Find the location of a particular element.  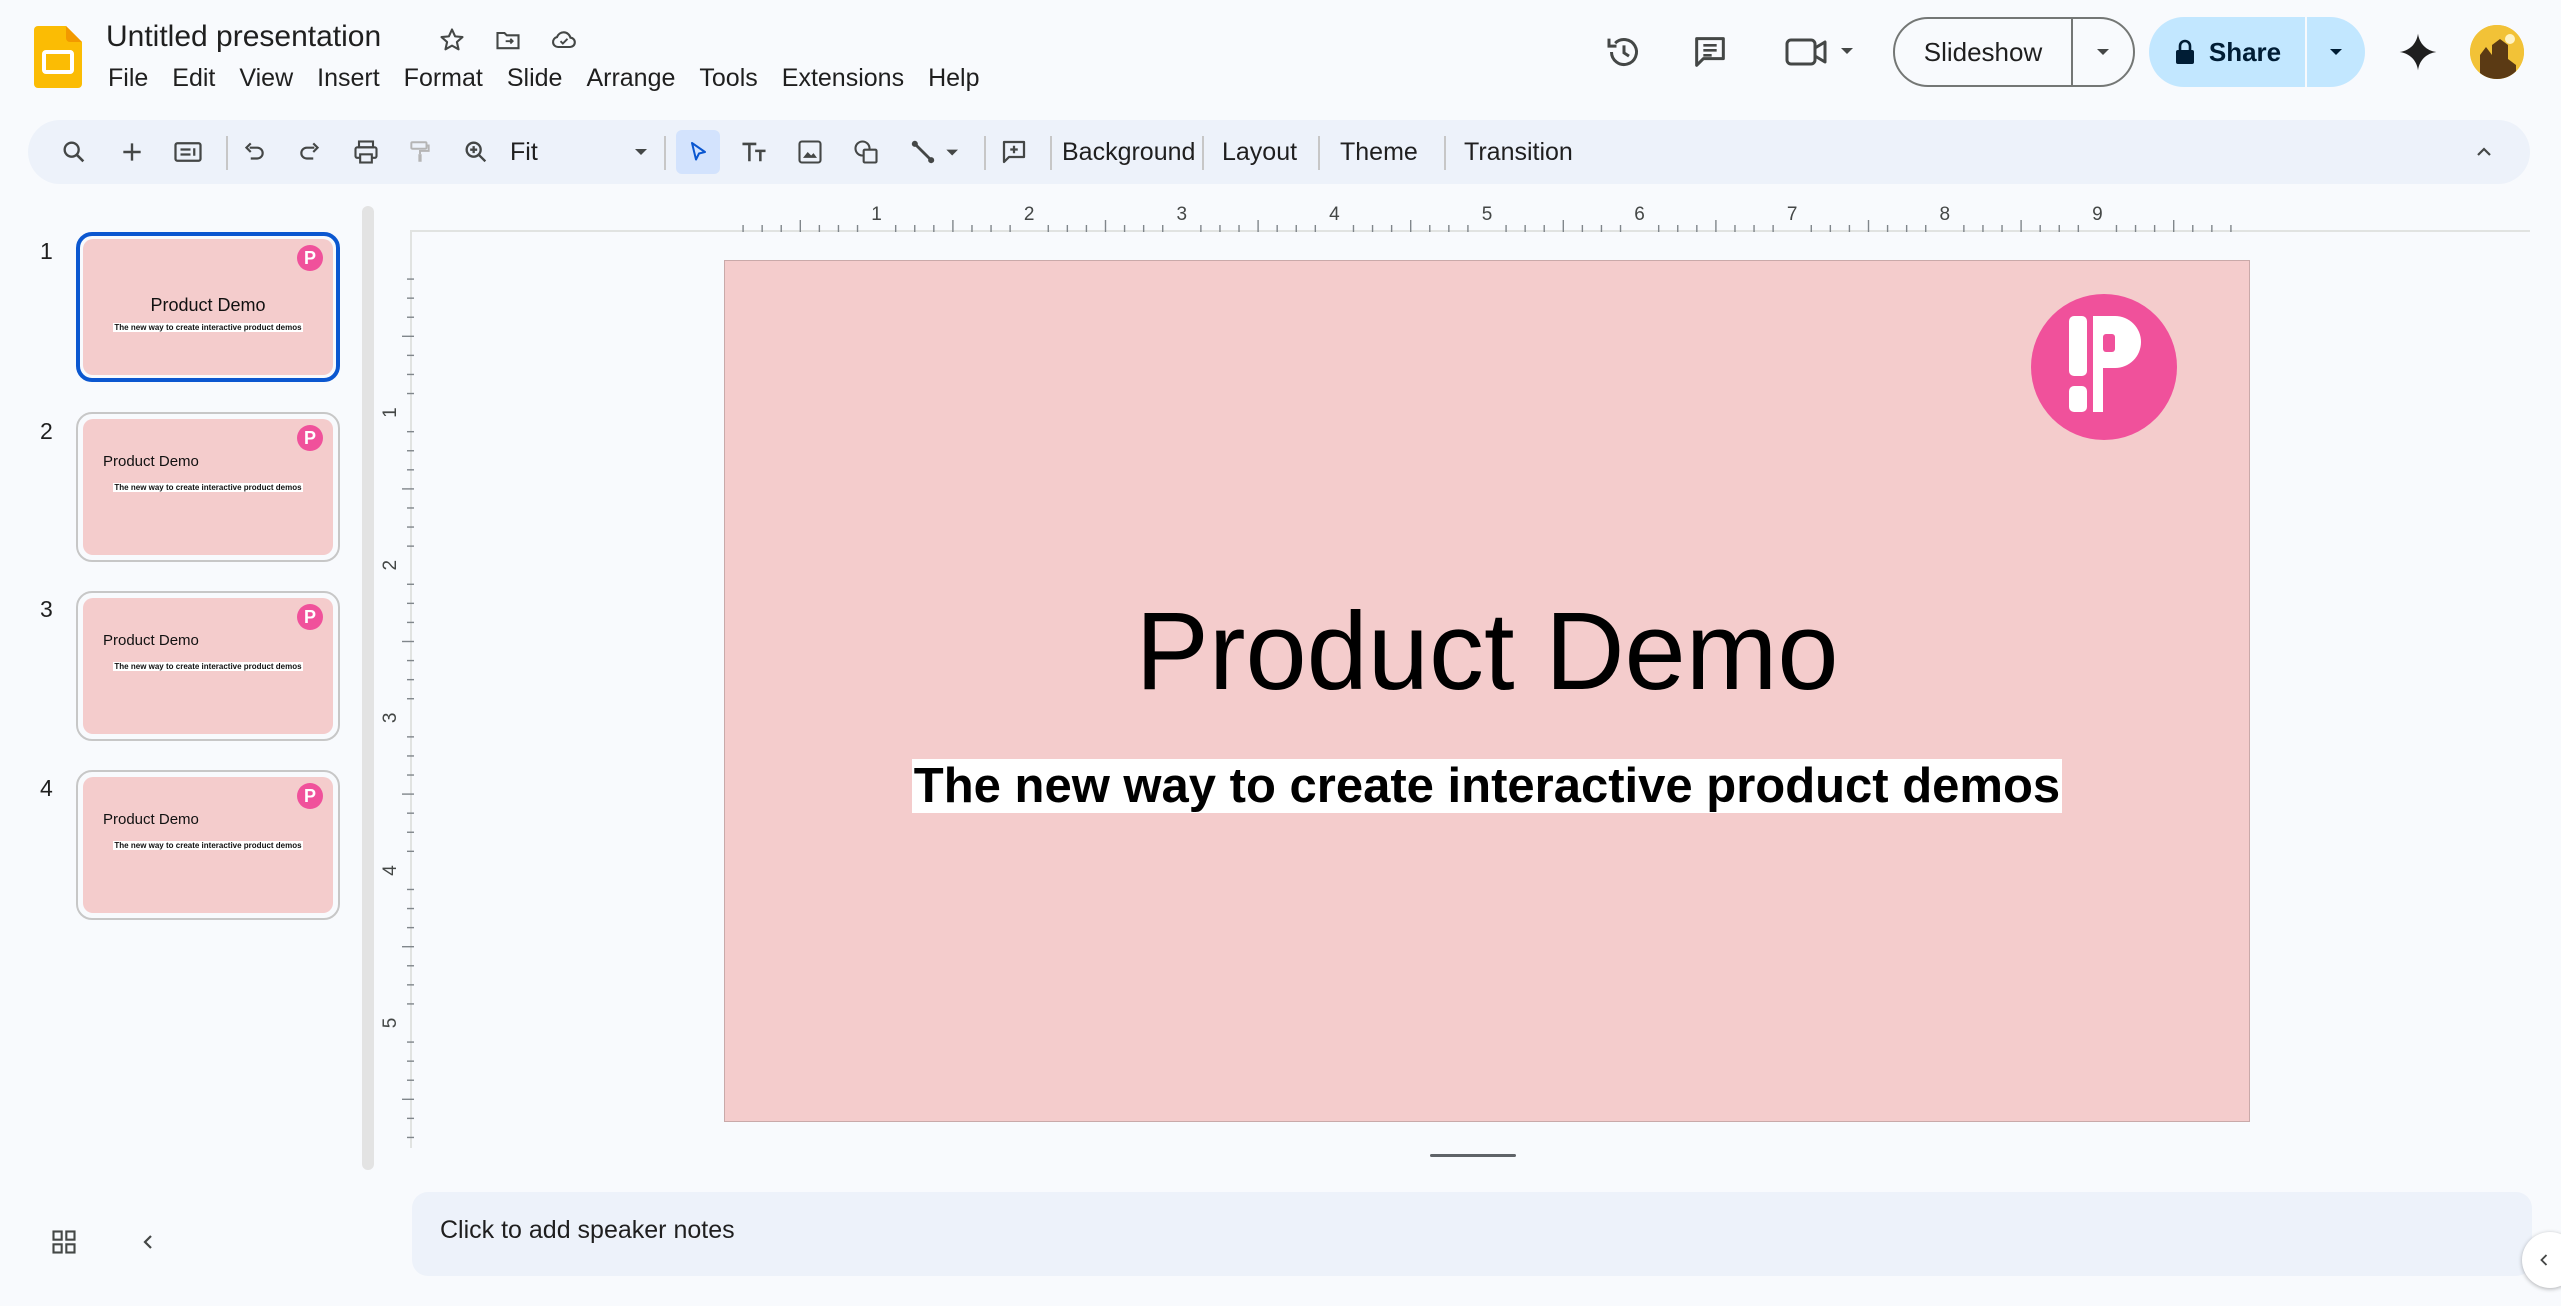

theme-button: Theme is located at coordinates (1379, 152).